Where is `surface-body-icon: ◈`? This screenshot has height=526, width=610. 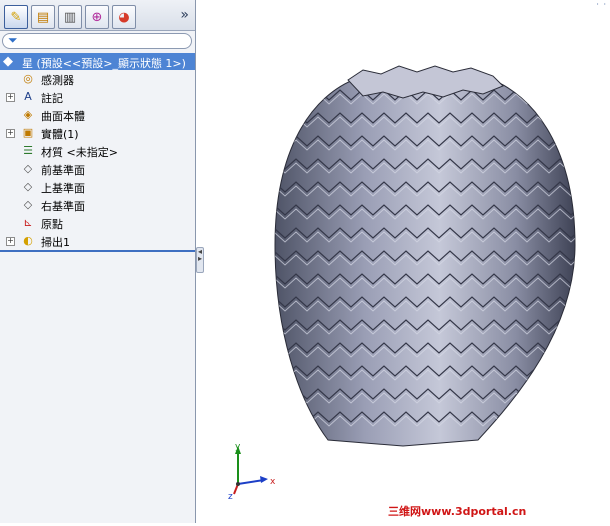 surface-body-icon: ◈ is located at coordinates (28, 114).